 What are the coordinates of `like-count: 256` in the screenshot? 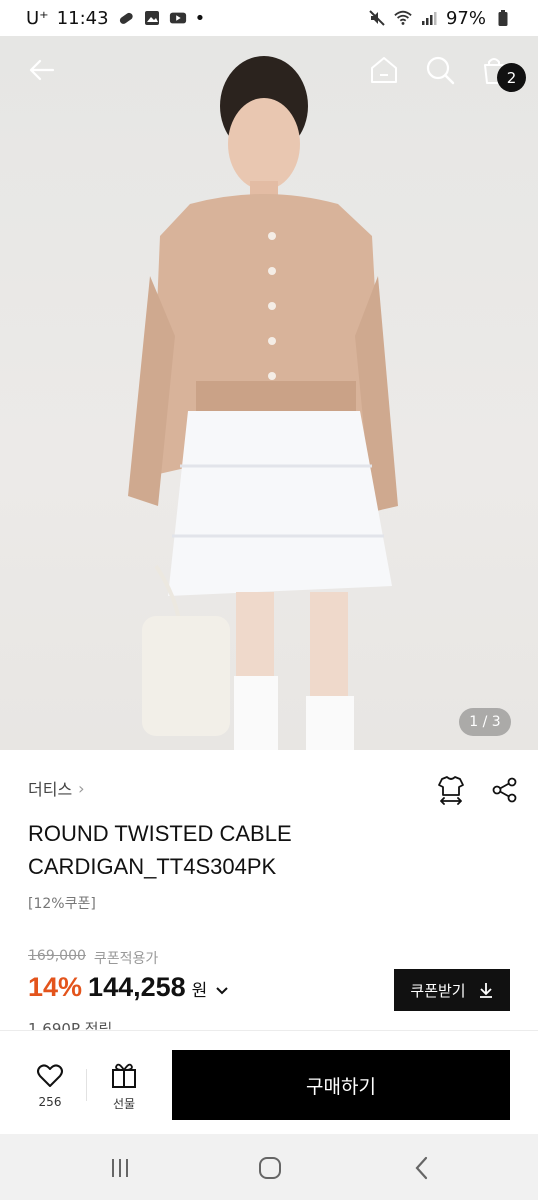 It's located at (50, 1102).